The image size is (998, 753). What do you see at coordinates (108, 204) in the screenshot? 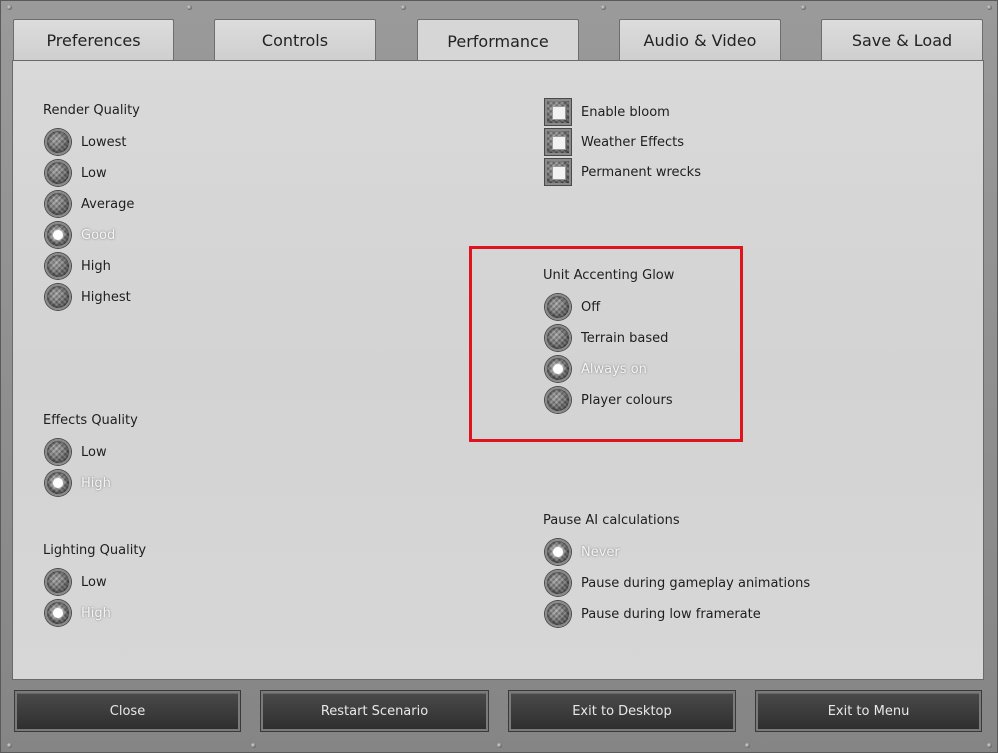
I see `option-label: Average` at bounding box center [108, 204].